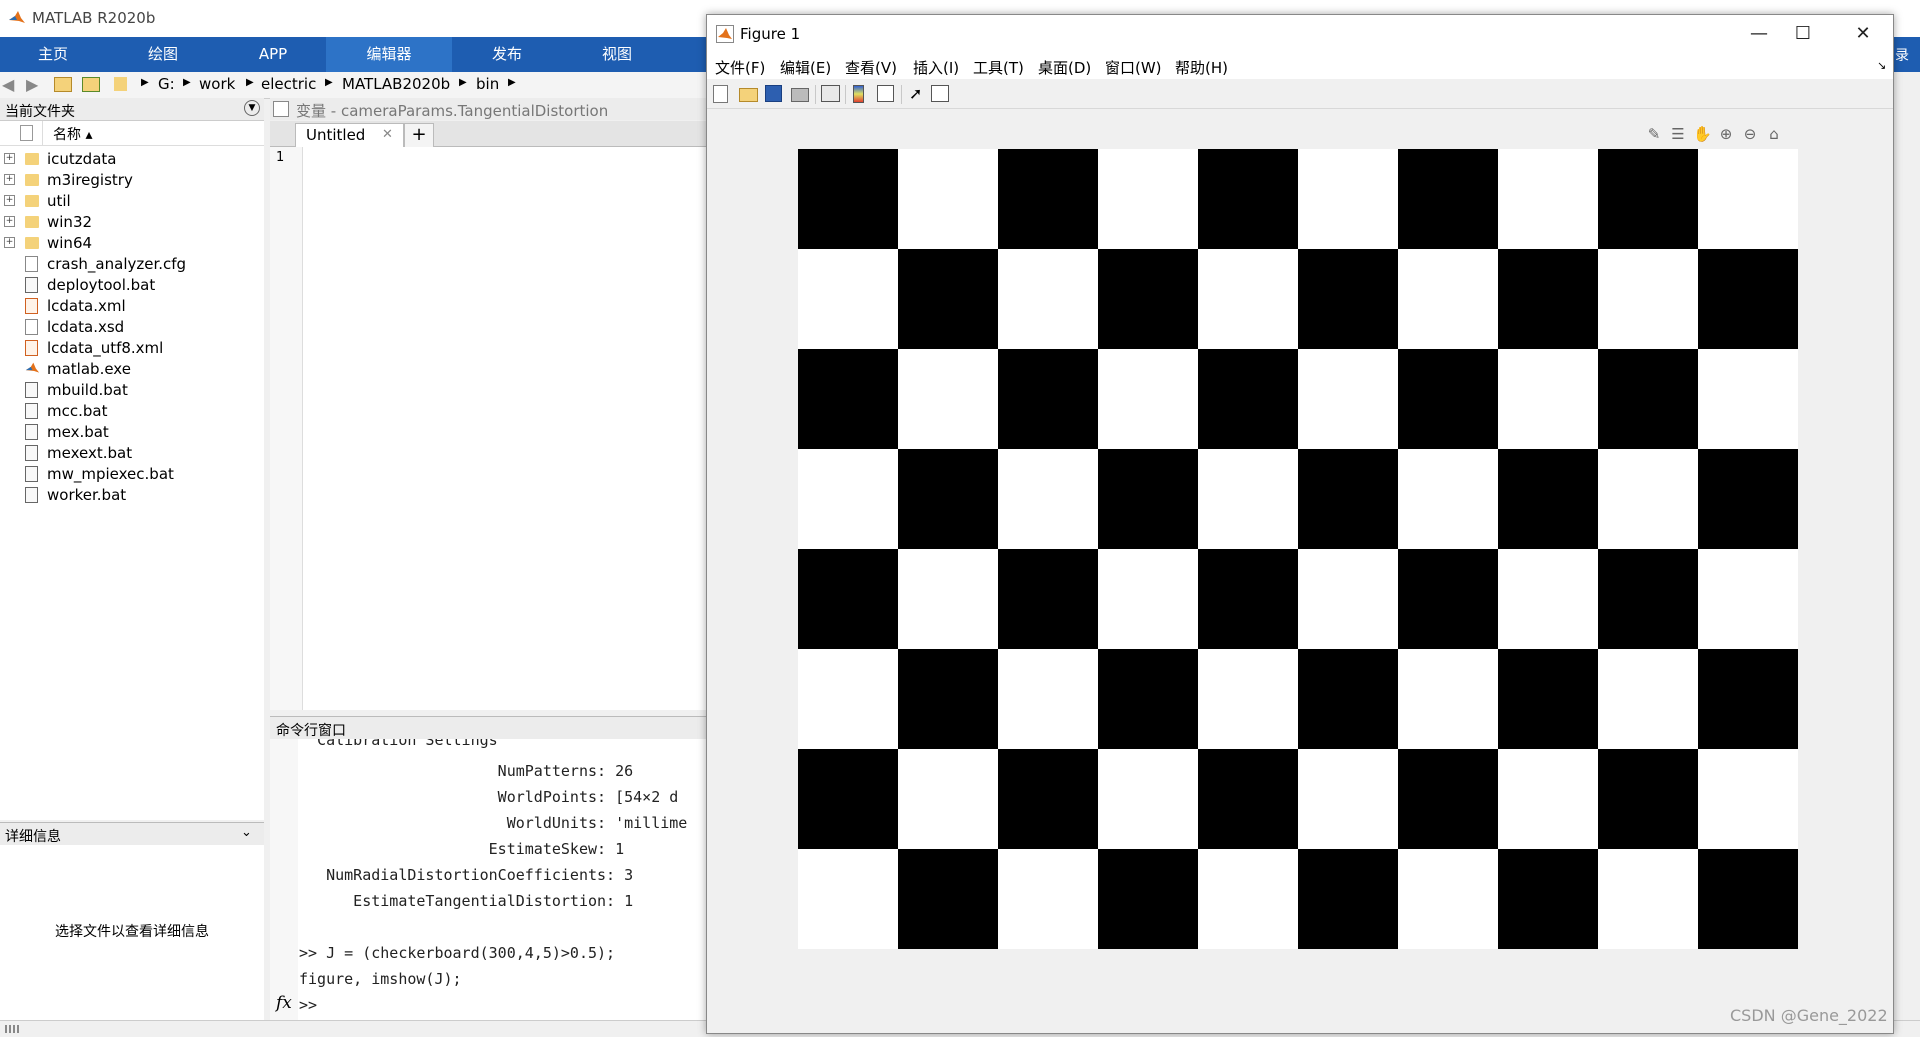 The height and width of the screenshot is (1037, 1920). What do you see at coordinates (885, 93) in the screenshot?
I see `legend-icon` at bounding box center [885, 93].